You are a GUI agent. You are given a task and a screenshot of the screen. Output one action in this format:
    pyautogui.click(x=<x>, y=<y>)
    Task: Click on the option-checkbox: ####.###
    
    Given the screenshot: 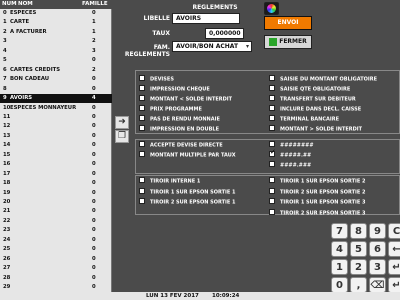 What is the action you would take?
    pyautogui.click(x=290, y=165)
    